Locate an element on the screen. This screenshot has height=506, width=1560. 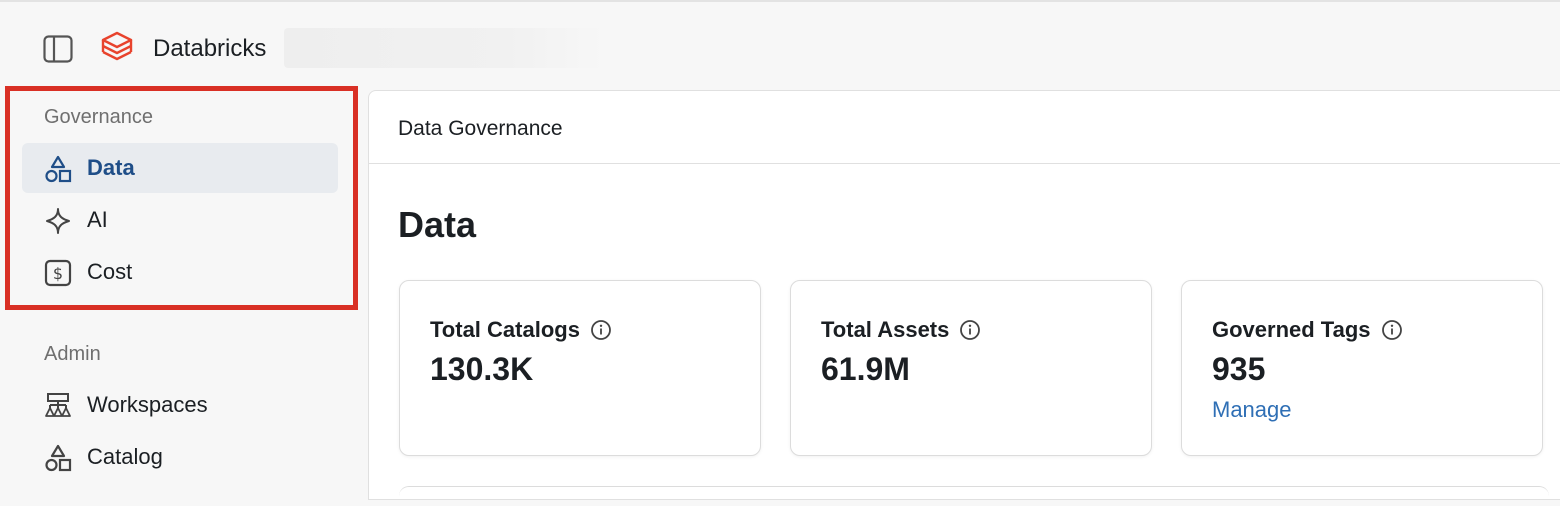
stat-card-total-catalogs: Total Catalogs 130.3K is located at coordinates (580, 368).